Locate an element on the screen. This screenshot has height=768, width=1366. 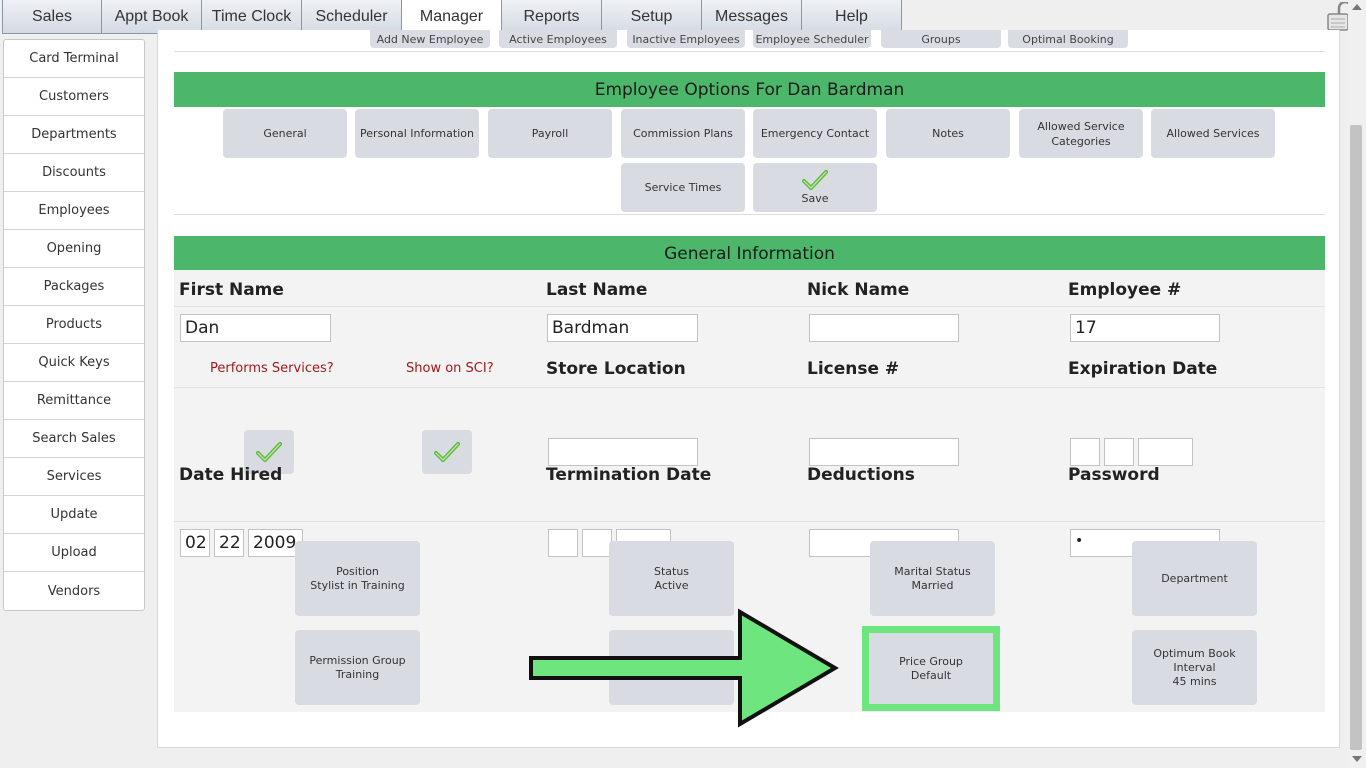
tab-reports: Reports is located at coordinates (552, 17).